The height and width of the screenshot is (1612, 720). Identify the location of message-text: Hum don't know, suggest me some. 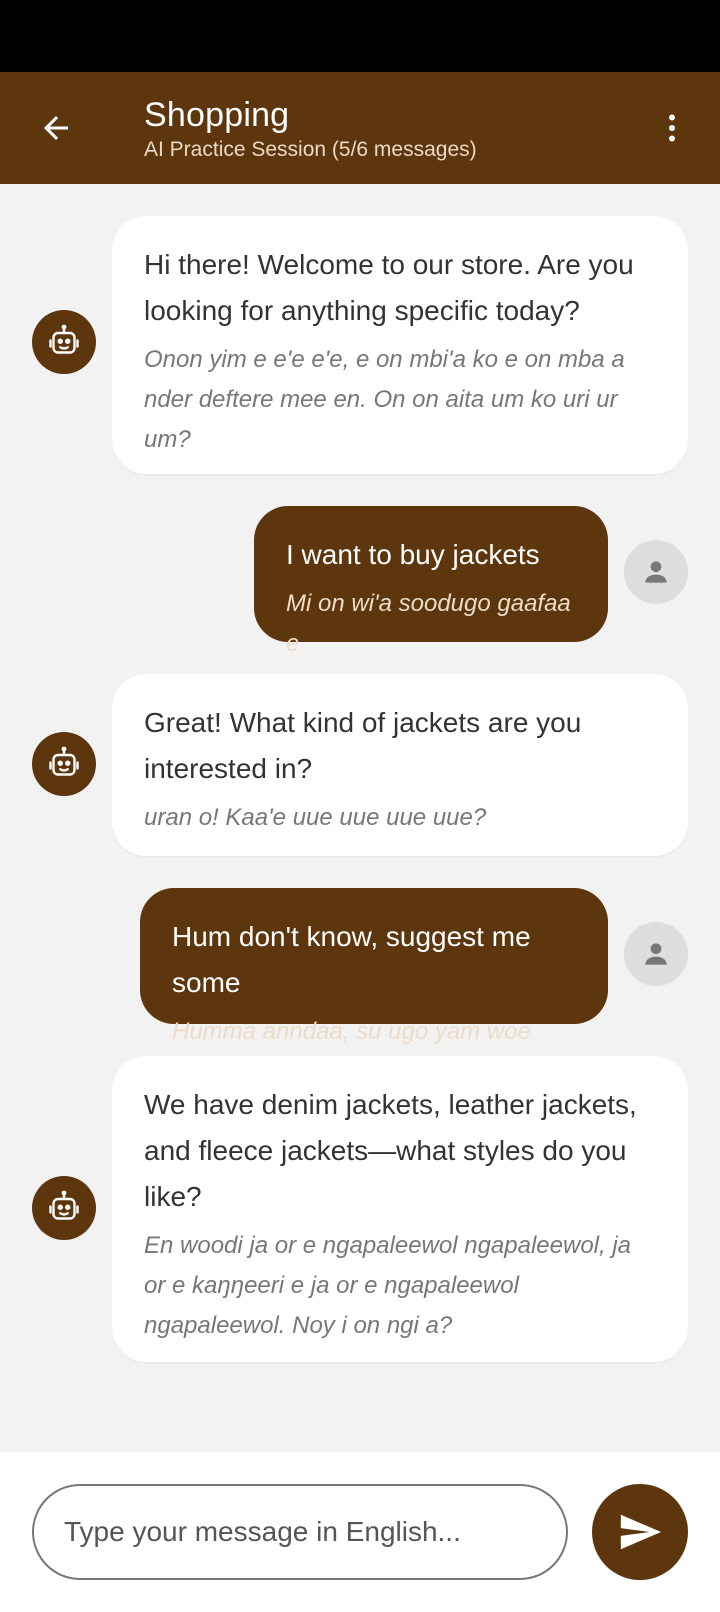
(351, 959).